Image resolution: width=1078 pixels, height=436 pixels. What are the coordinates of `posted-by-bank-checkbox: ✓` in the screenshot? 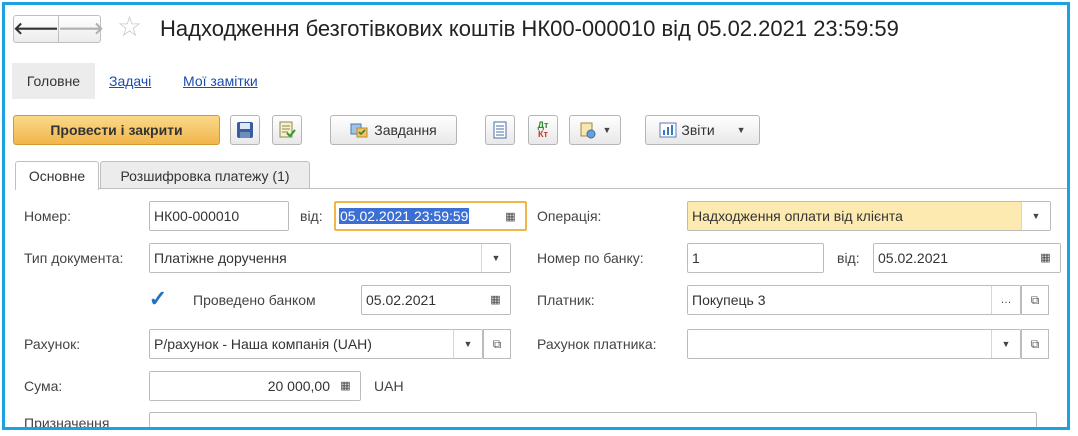 It's located at (158, 298).